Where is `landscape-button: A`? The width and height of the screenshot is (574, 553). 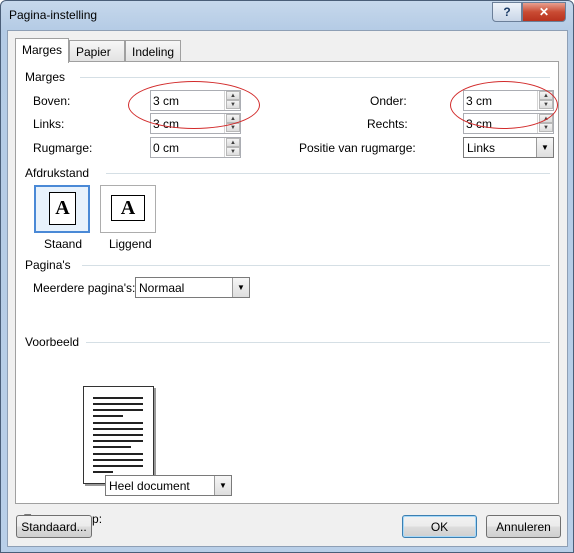
landscape-button: A is located at coordinates (128, 209).